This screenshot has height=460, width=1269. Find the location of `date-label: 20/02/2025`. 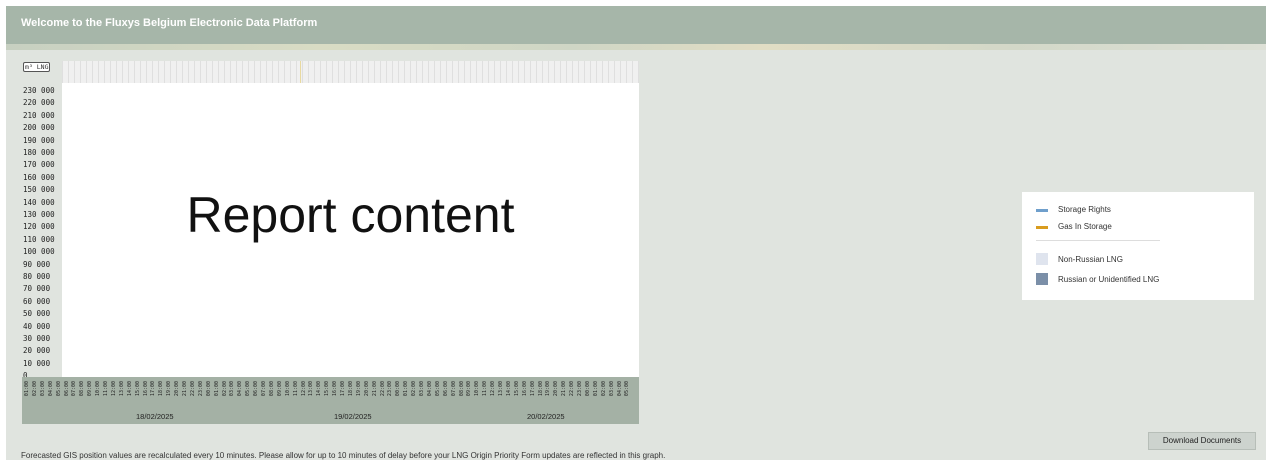

date-label: 20/02/2025 is located at coordinates (546, 416).